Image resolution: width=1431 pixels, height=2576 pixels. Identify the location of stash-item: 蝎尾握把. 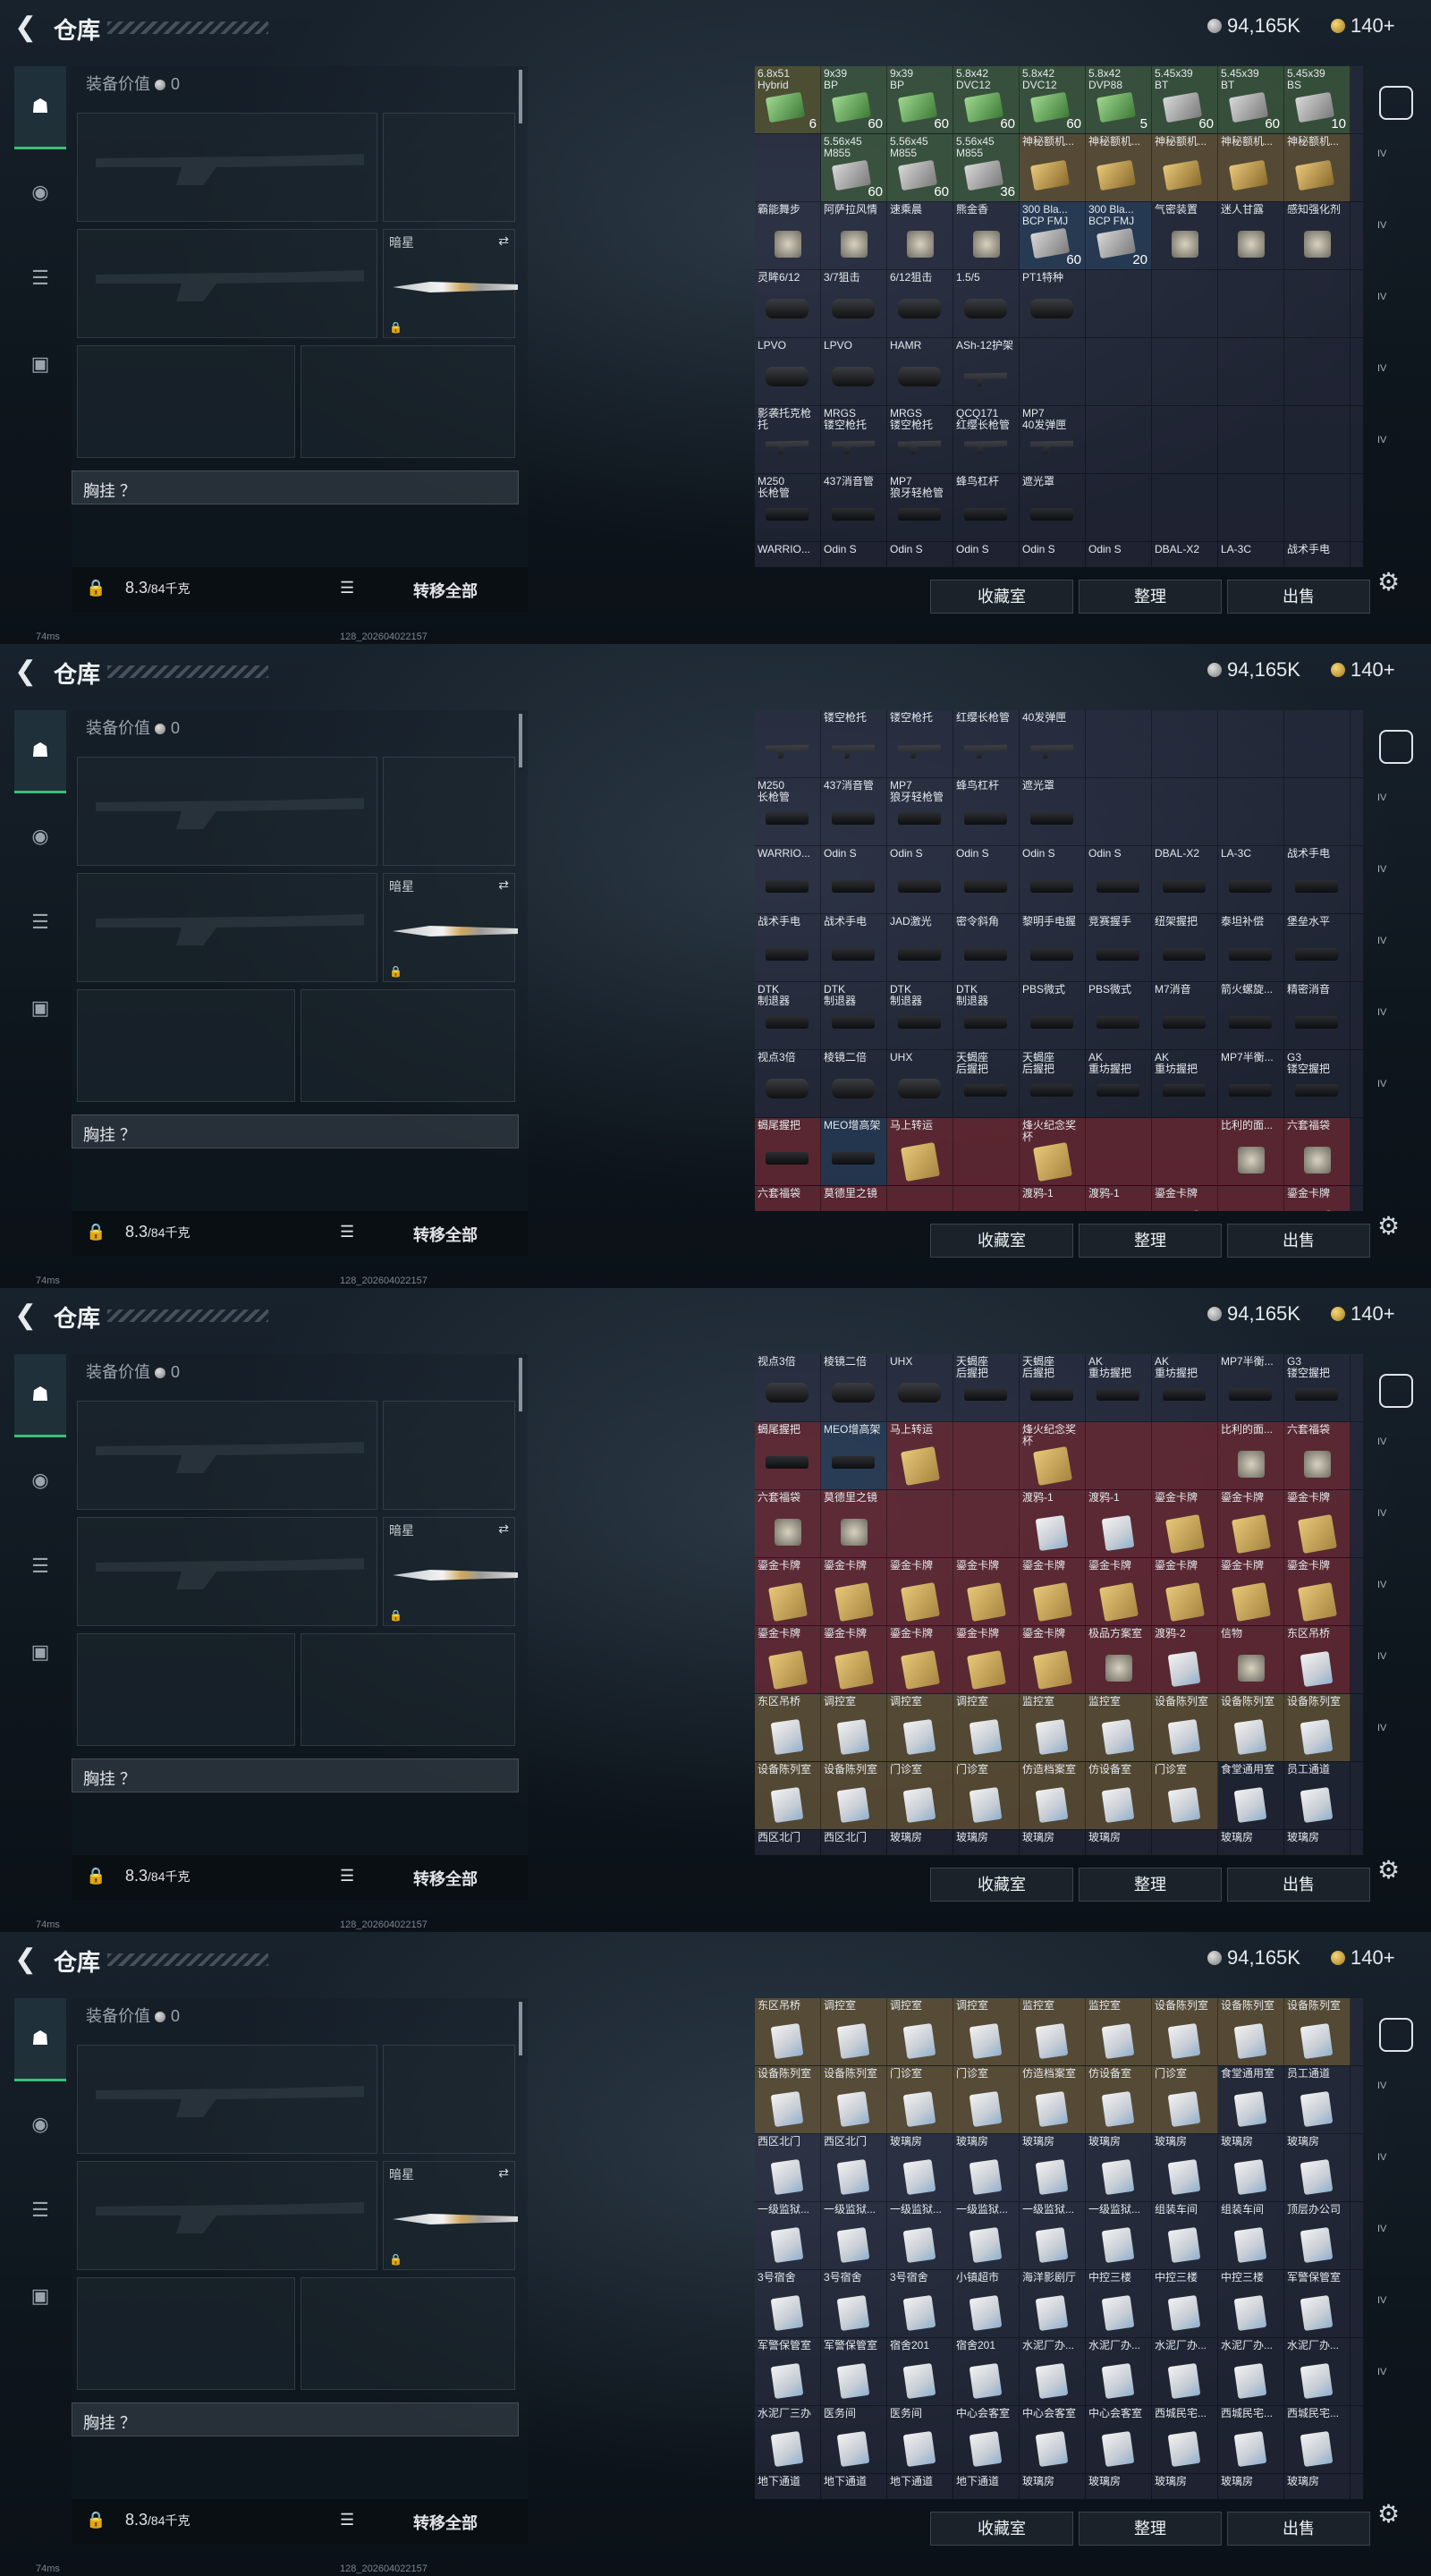
(788, 1455).